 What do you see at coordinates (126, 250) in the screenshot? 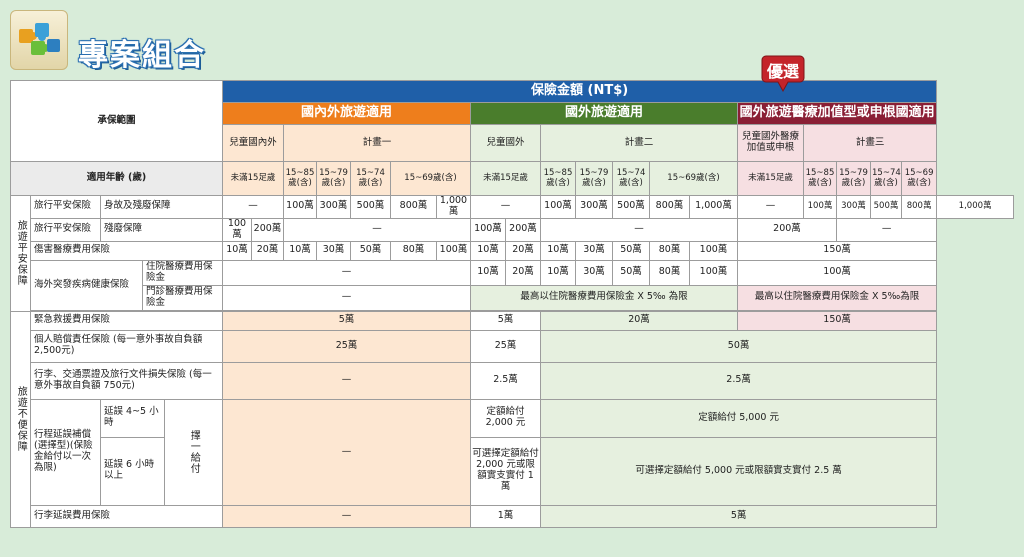
I see `row-label-injury-medical: 傷害醫療費用保險` at bounding box center [126, 250].